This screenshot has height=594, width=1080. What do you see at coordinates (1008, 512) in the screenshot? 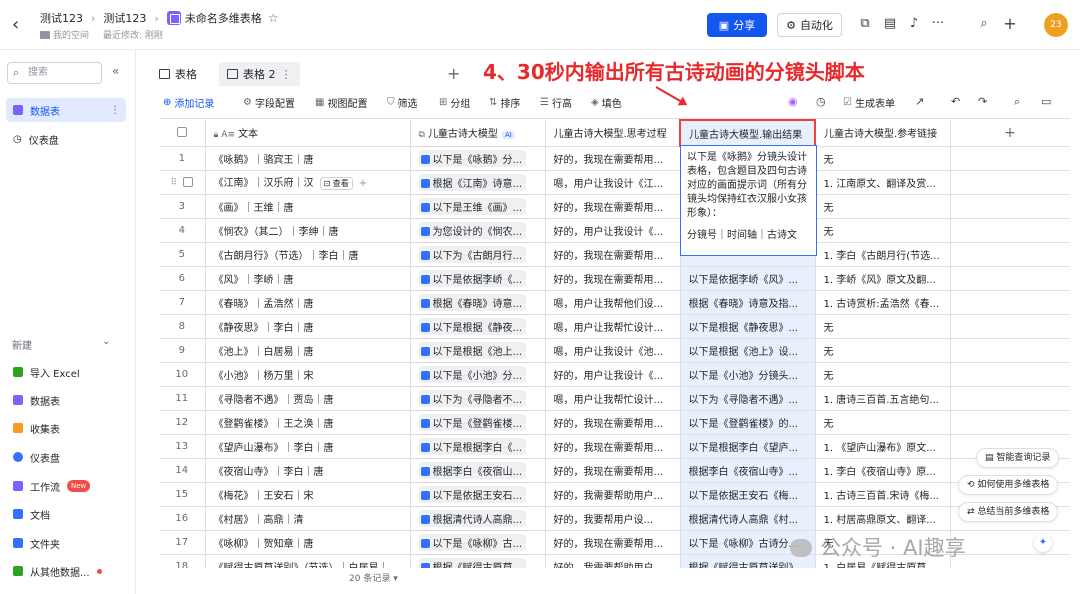
I see `summarize-button: ⇄ 总结当前多维表格` at bounding box center [1008, 512].